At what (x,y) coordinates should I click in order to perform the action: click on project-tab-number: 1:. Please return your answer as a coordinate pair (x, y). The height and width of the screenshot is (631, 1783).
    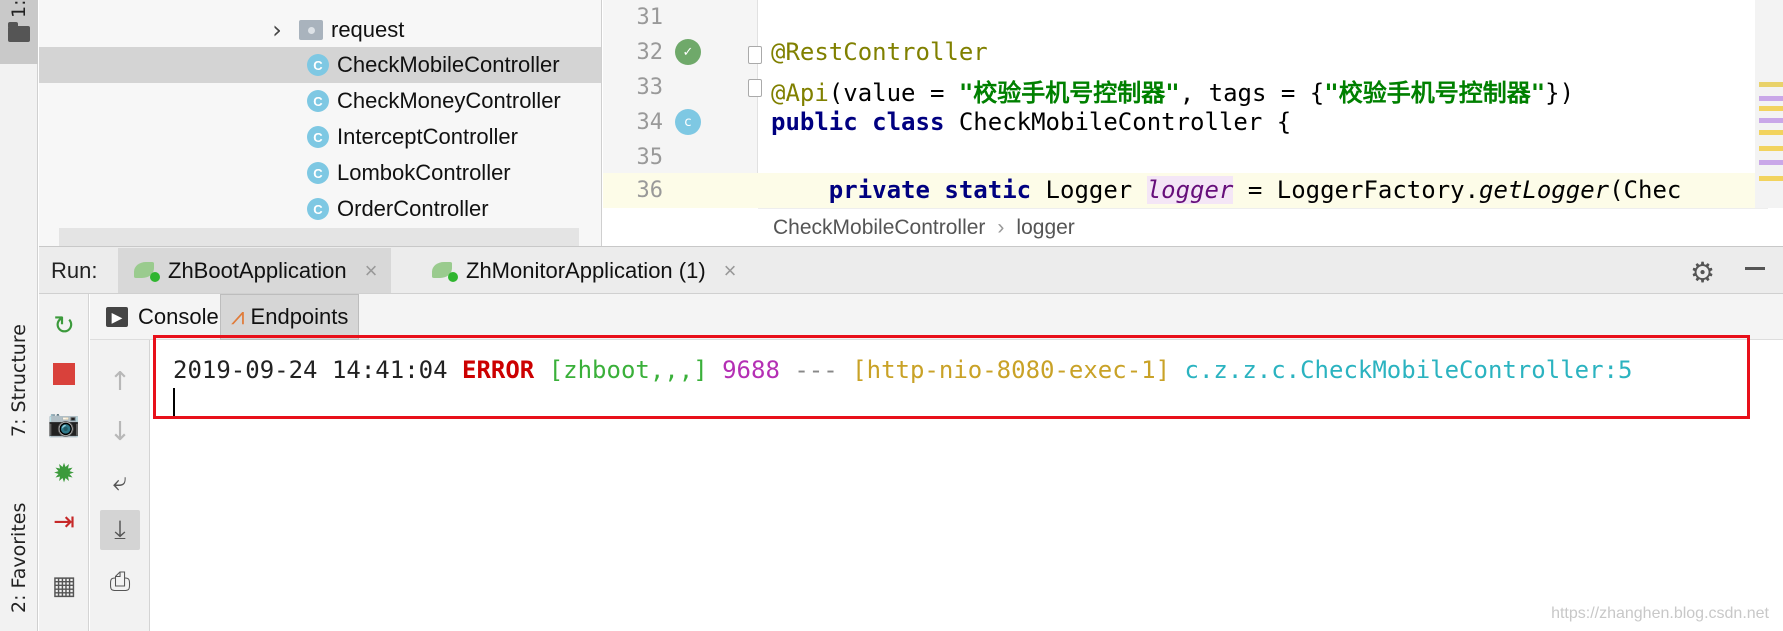
    Looking at the image, I should click on (19, 9).